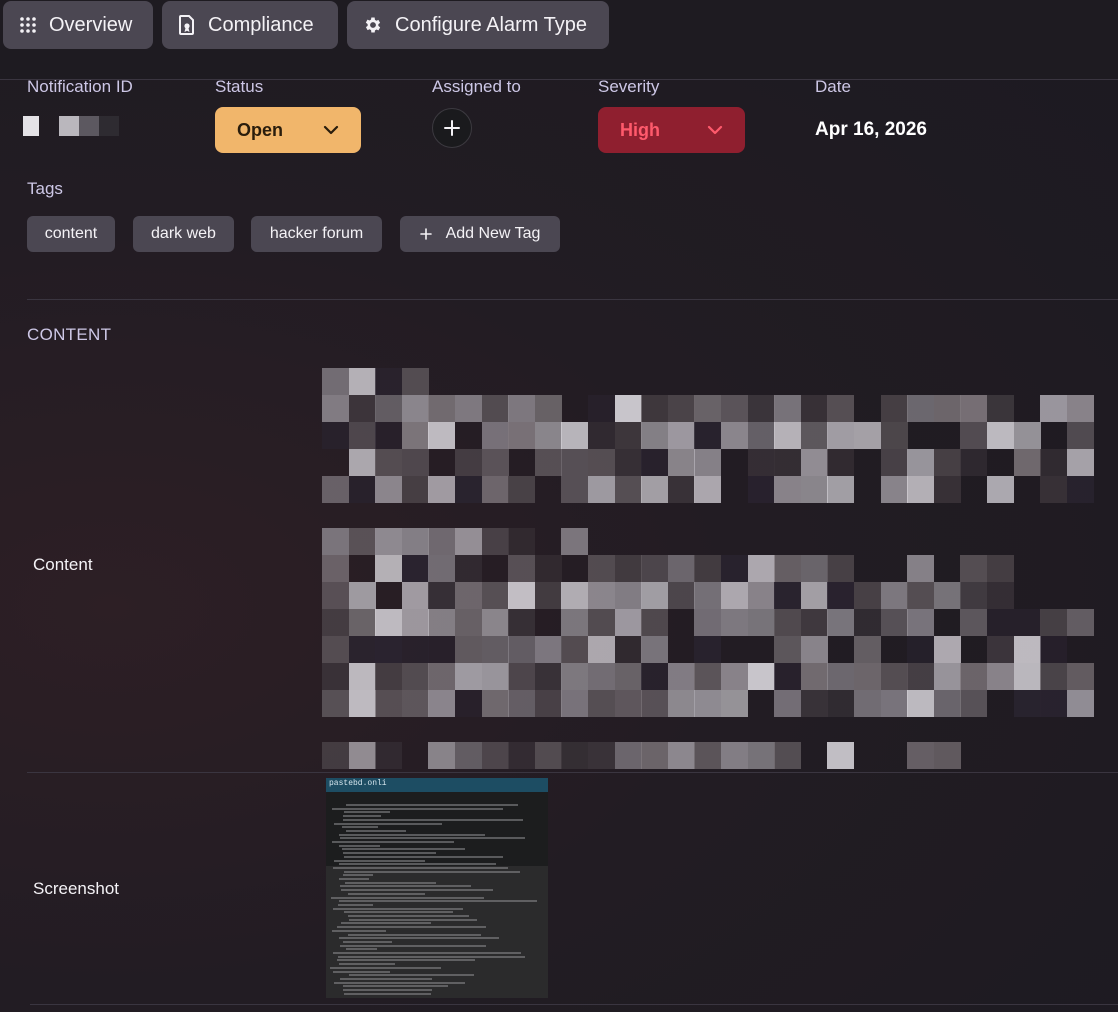 The height and width of the screenshot is (1012, 1118). Describe the element at coordinates (452, 128) in the screenshot. I see `assign-user-button` at that location.